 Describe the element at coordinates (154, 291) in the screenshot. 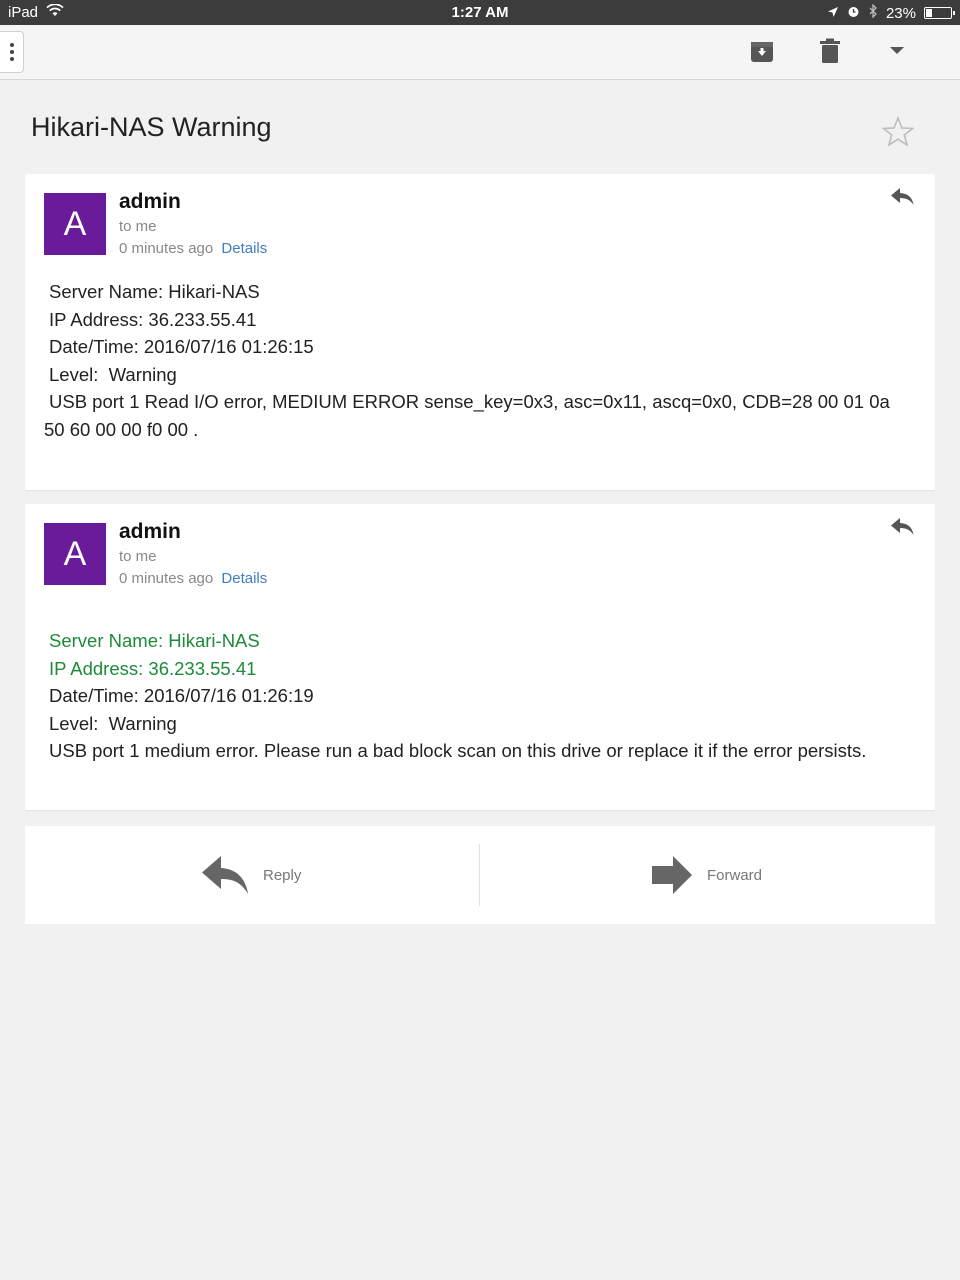

I see `body-line: Server Name: Hikari-NAS` at that location.